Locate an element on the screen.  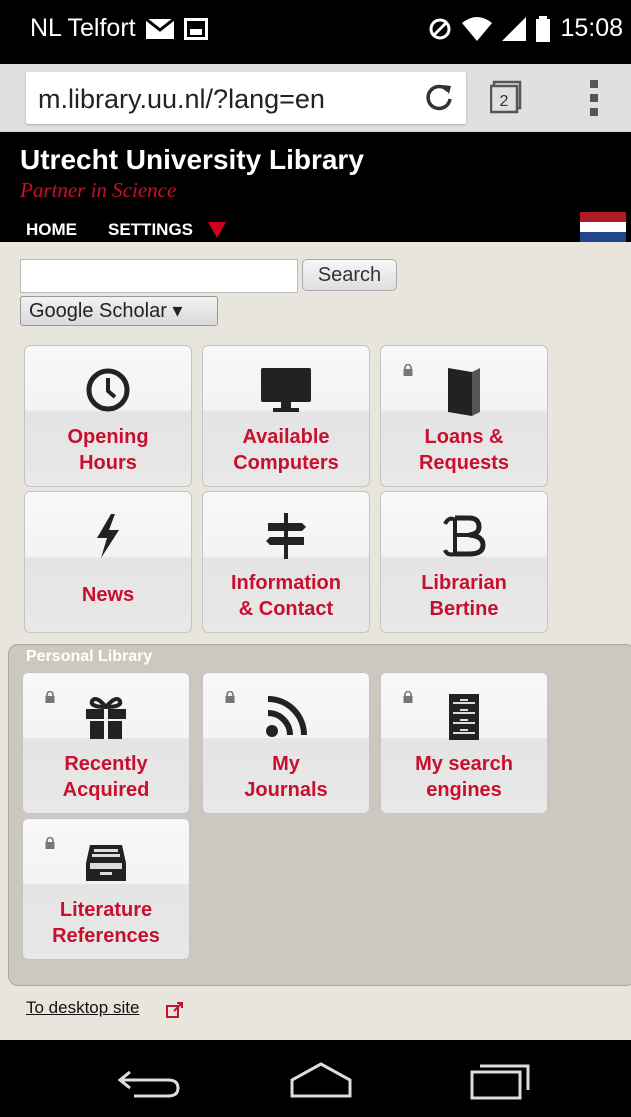
android-nav-bar is located at coordinates (315, 1078).